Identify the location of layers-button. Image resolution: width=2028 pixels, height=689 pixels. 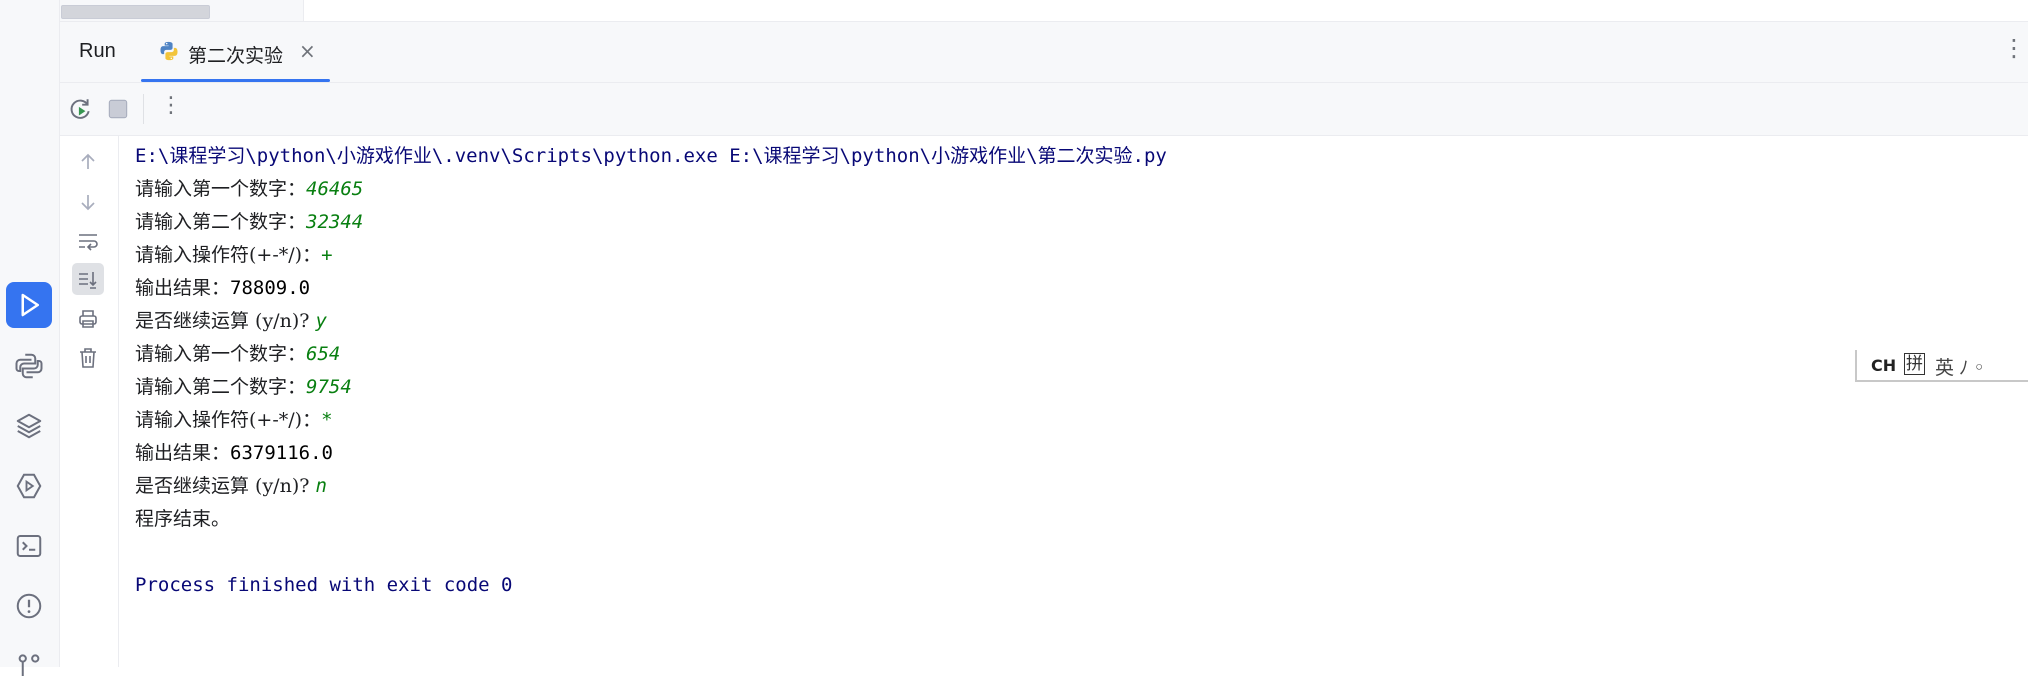
(29, 426).